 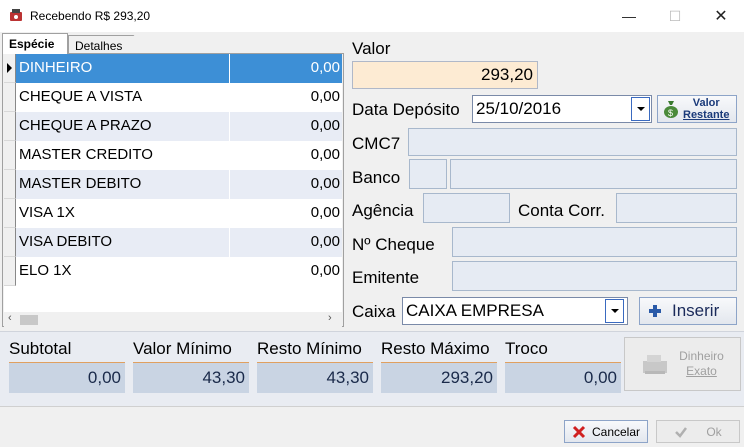 I want to click on agencia-field, so click(x=466, y=208).